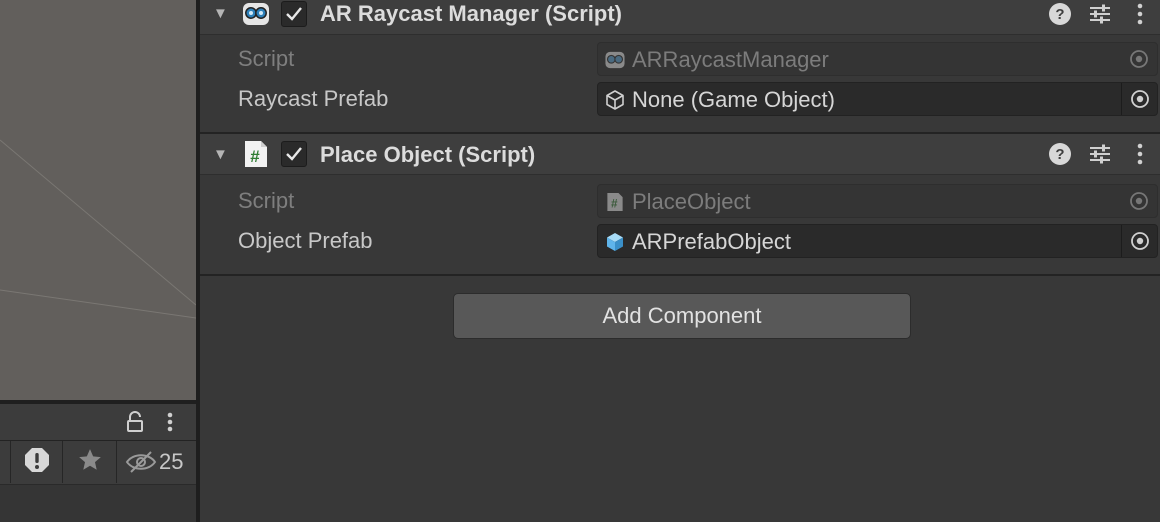  Describe the element at coordinates (170, 422) in the screenshot. I see `kebab-menu-icon` at that location.